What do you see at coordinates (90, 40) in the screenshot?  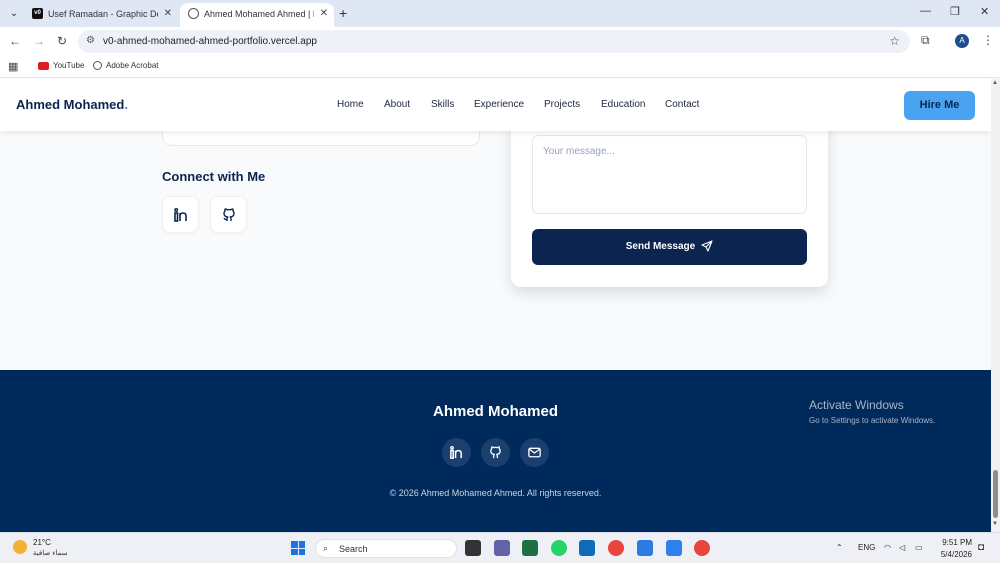 I see `site-info-icon: ⚙` at bounding box center [90, 40].